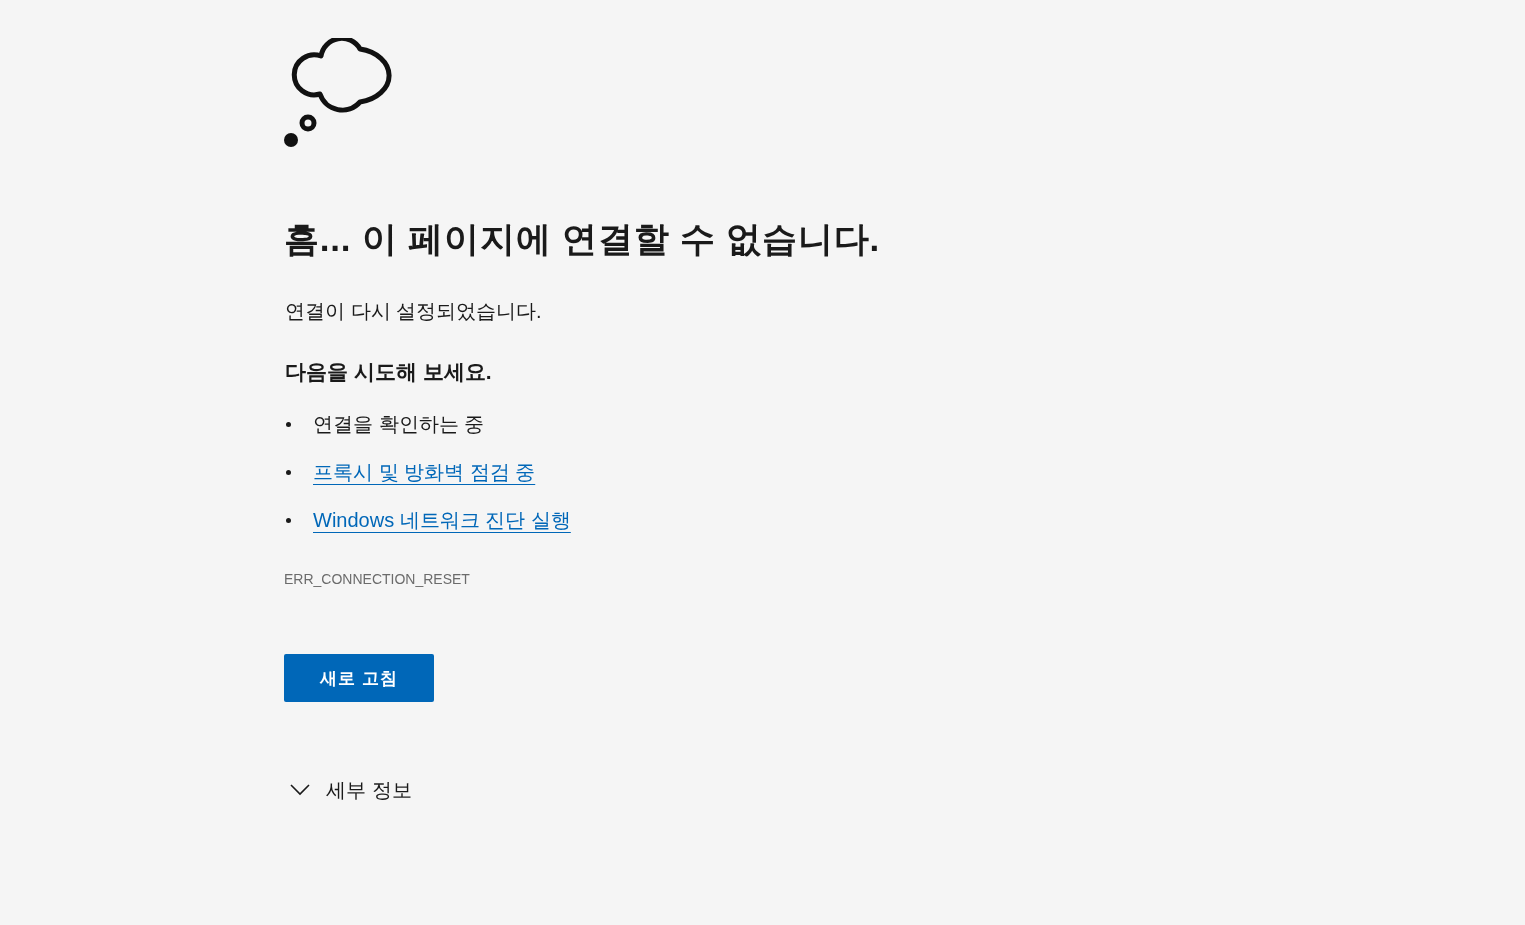  What do you see at coordinates (388, 372) in the screenshot?
I see `suggestions-heading: 다음을 시도해 보세요.` at bounding box center [388, 372].